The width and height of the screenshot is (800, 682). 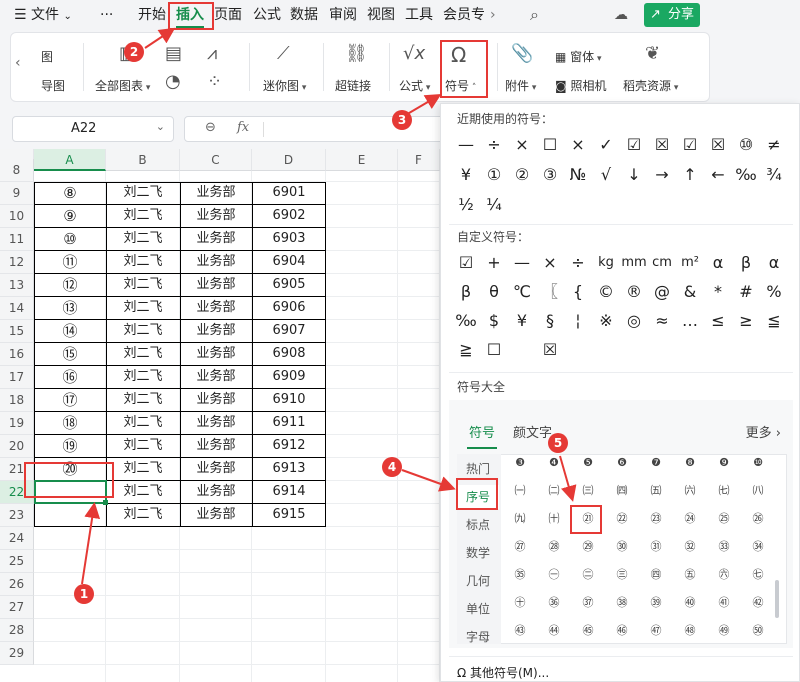 What do you see at coordinates (70, 262) in the screenshot?
I see `cell-a-12: ⑪` at bounding box center [70, 262].